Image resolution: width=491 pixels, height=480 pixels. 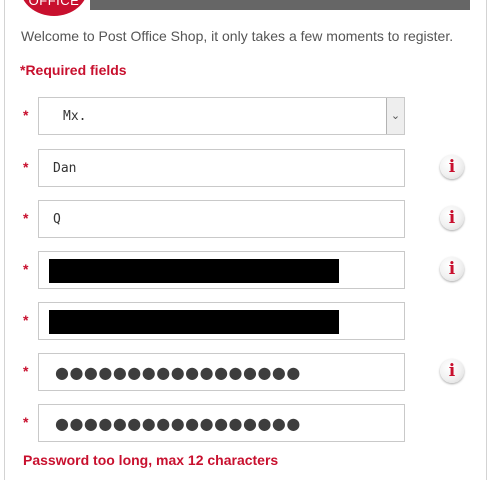 I want to click on confirm-password-masked-value: ●●●●●●●●●●●●●●●●●, so click(x=178, y=423).